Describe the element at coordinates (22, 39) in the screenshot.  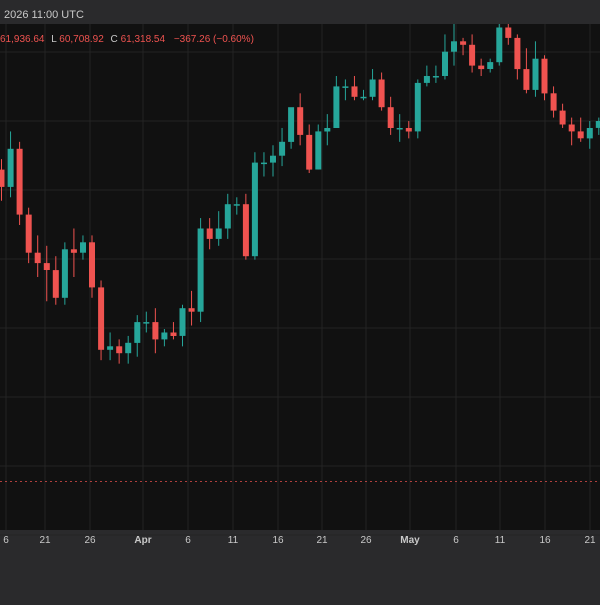
I see `ohlc-open-value: 61,936.64` at that location.